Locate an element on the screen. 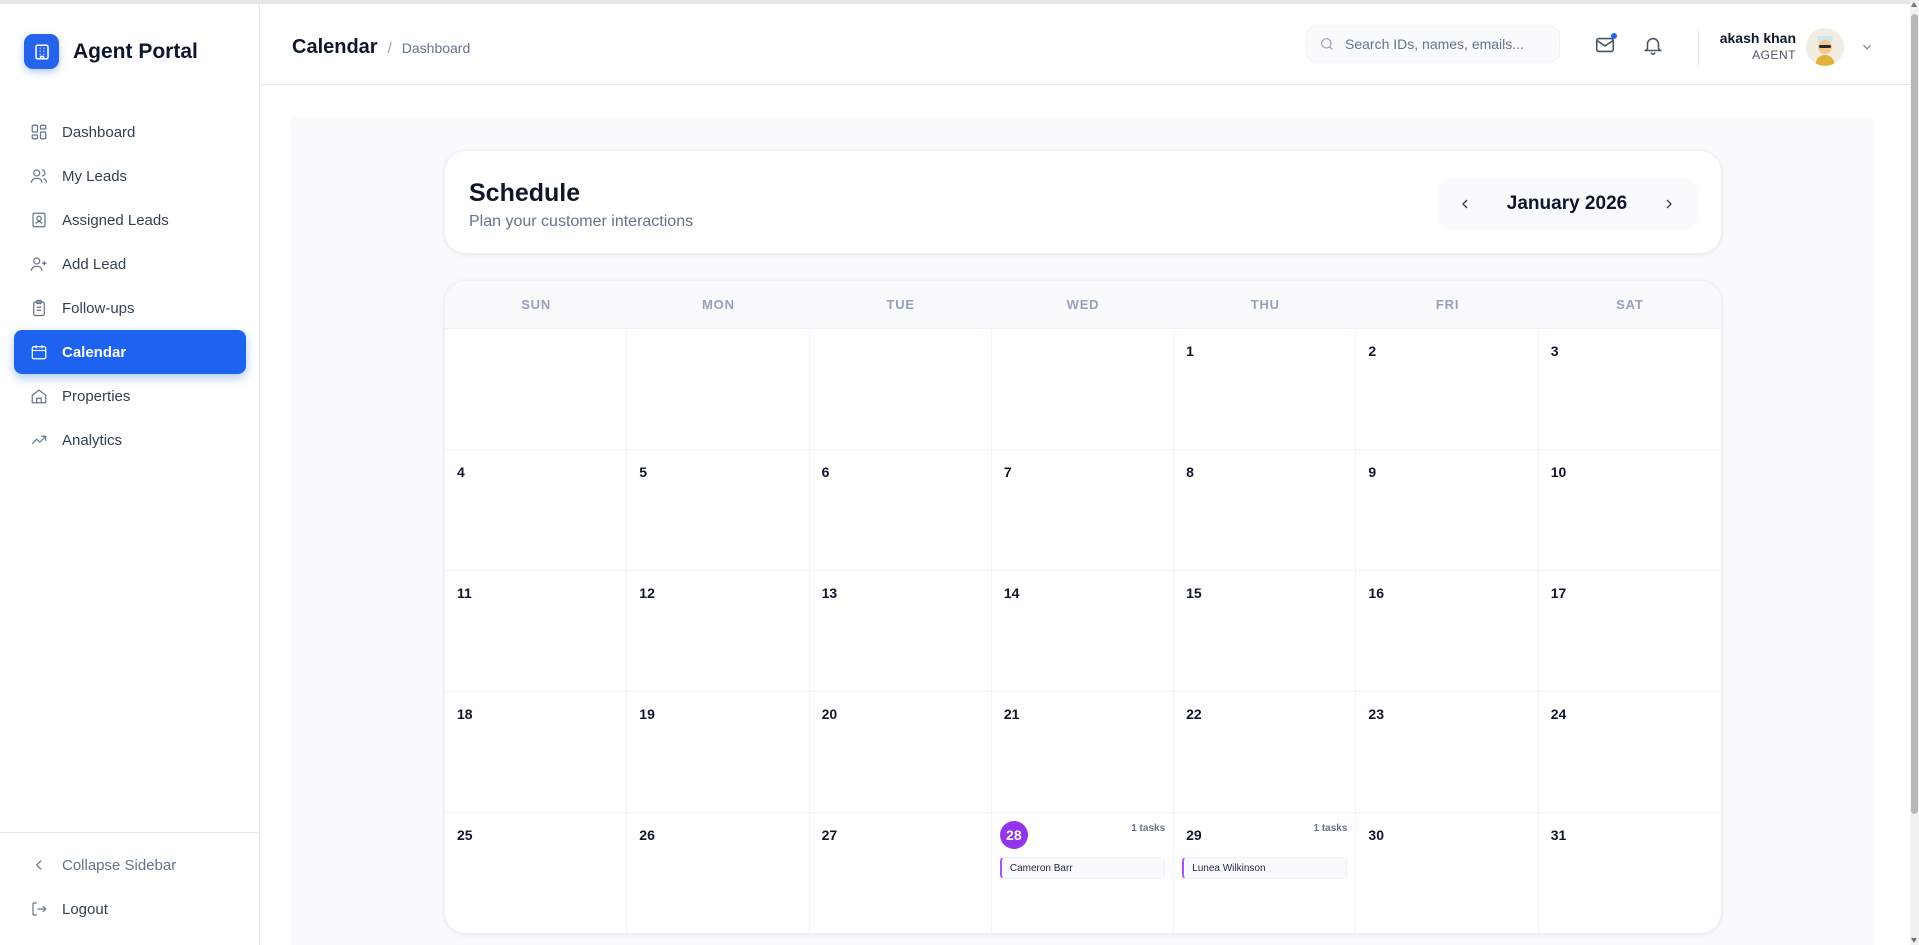 This screenshot has height=945, width=1919. day-cell: 2 is located at coordinates (1447, 389).